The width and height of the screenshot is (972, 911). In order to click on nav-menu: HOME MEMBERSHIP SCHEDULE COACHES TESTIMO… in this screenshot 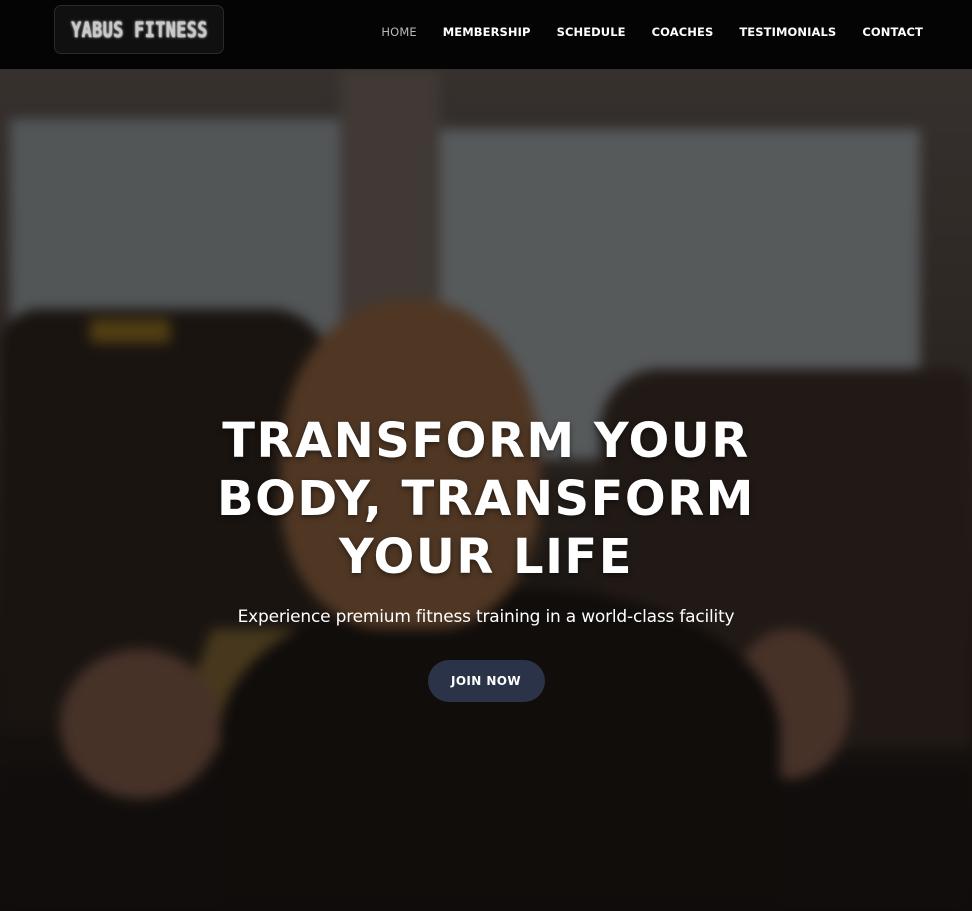, I will do `click(652, 30)`.